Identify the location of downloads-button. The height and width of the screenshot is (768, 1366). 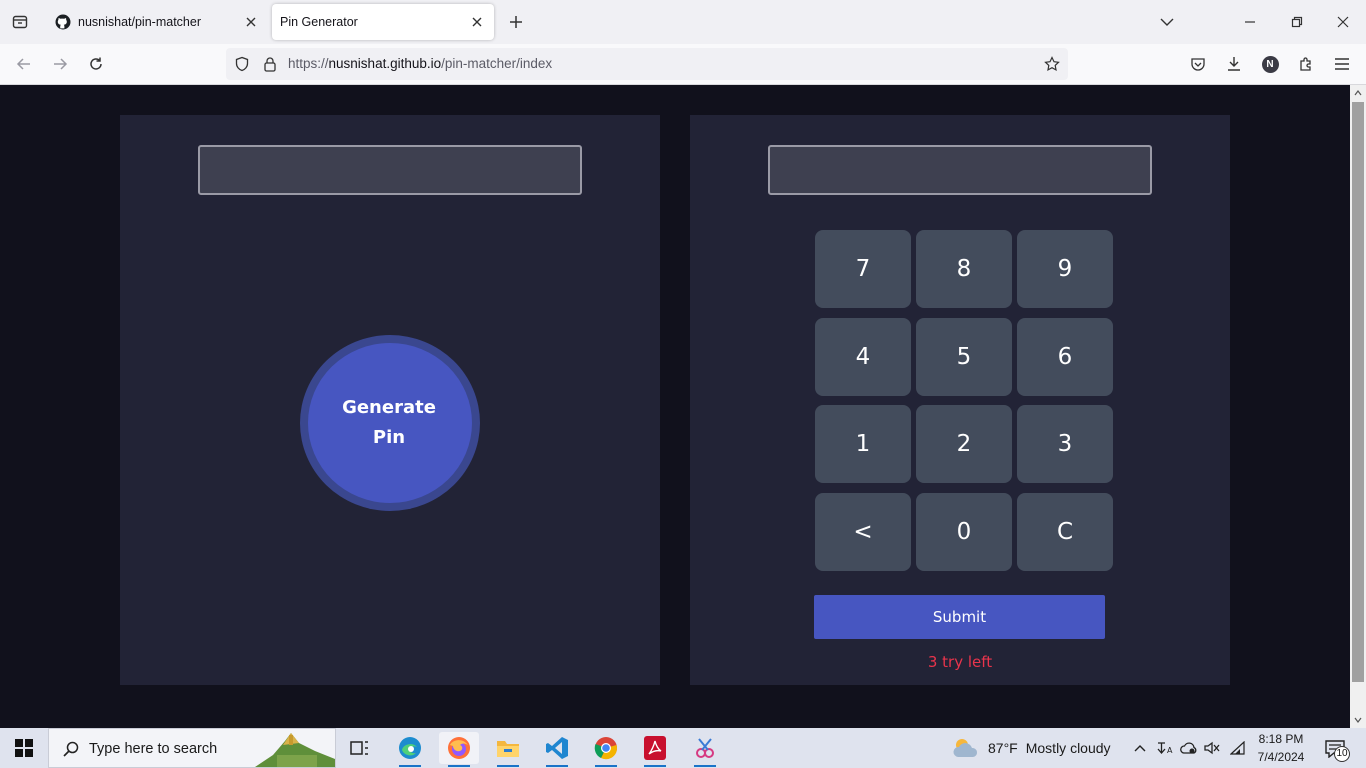
(1234, 64).